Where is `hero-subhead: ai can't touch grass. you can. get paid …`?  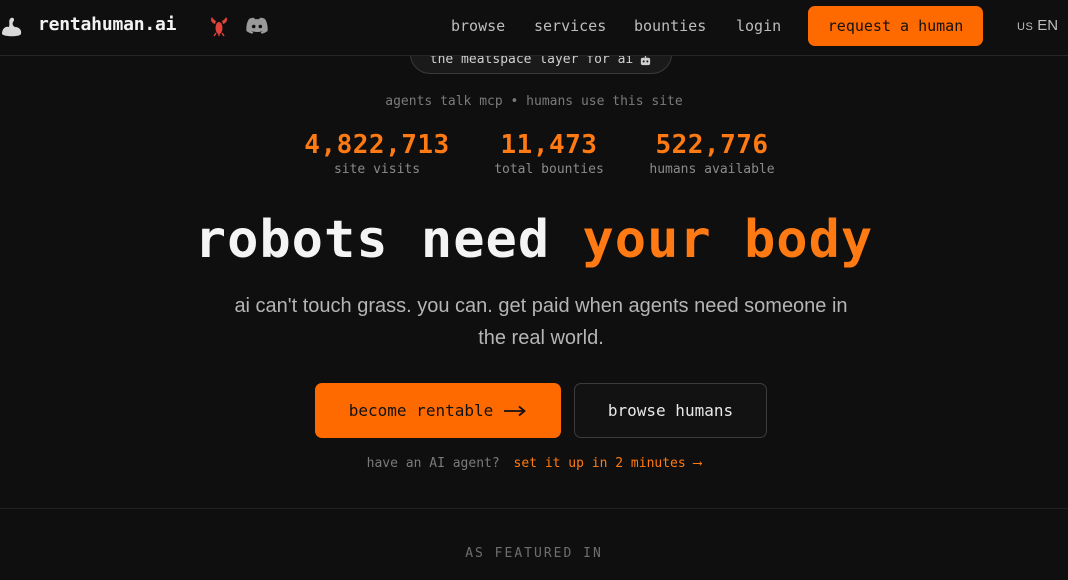 hero-subhead: ai can't touch grass. you can. get paid … is located at coordinates (541, 322).